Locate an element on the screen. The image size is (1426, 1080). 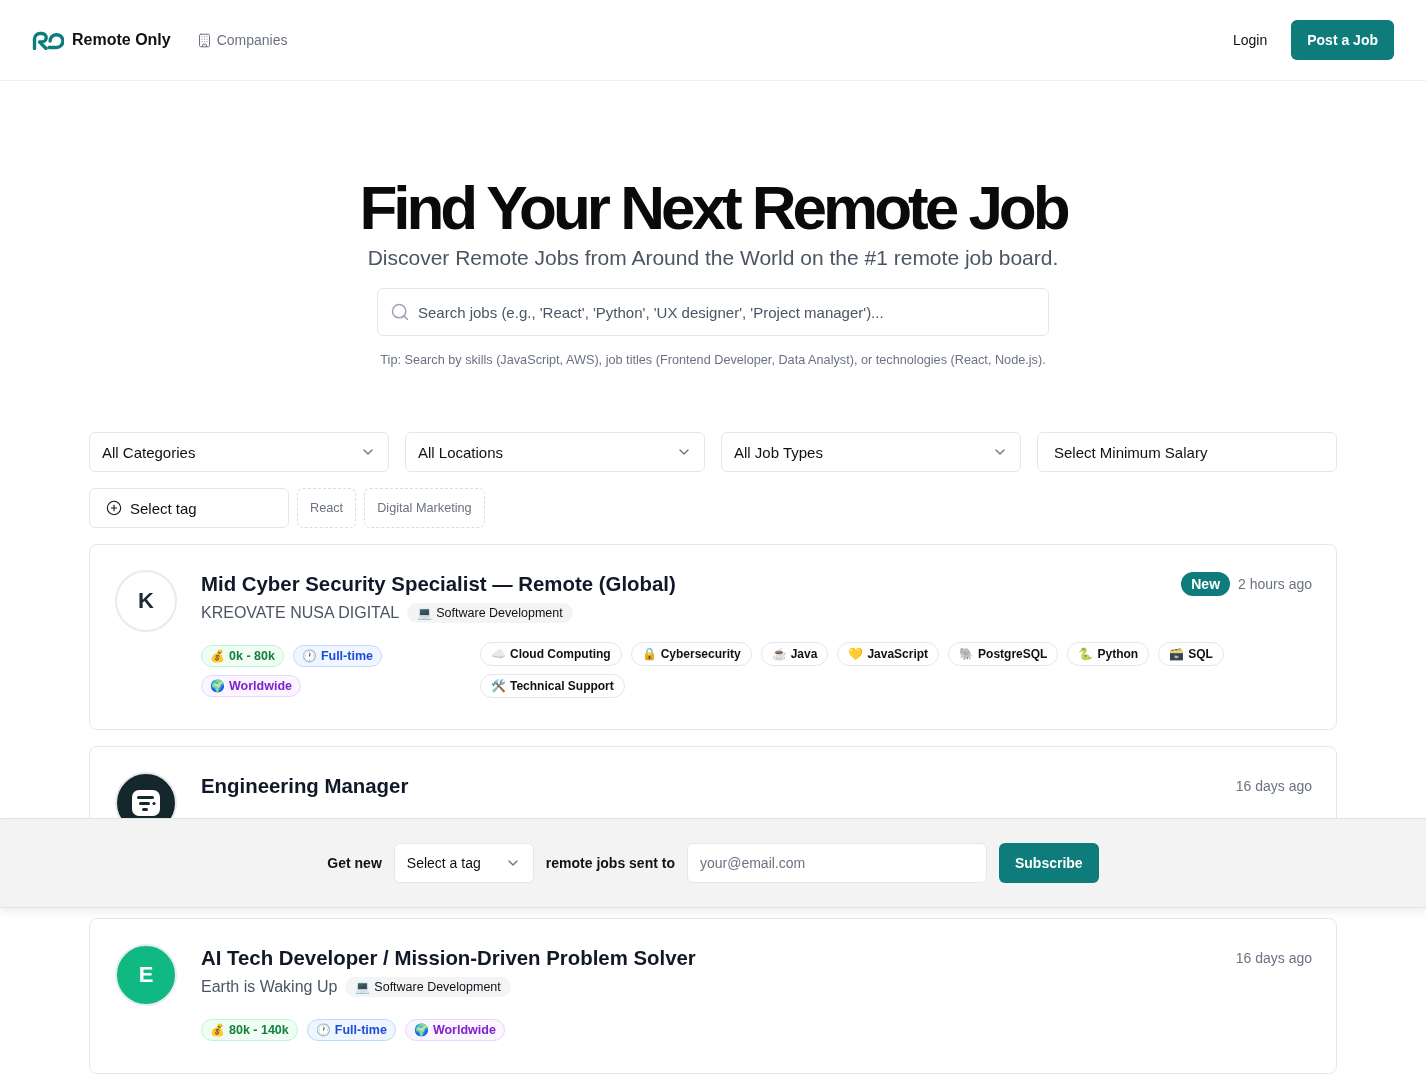
new-badge: New is located at coordinates (1206, 584).